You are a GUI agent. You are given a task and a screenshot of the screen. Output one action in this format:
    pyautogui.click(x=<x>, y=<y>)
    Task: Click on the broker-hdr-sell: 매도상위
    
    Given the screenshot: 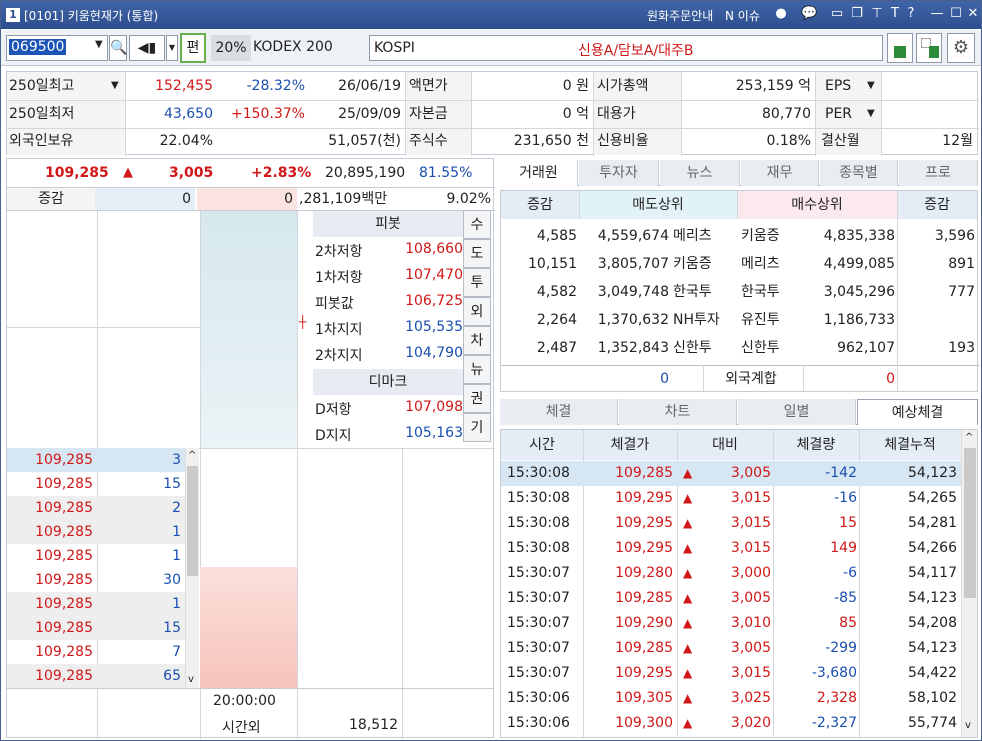 What is the action you would take?
    pyautogui.click(x=658, y=205)
    